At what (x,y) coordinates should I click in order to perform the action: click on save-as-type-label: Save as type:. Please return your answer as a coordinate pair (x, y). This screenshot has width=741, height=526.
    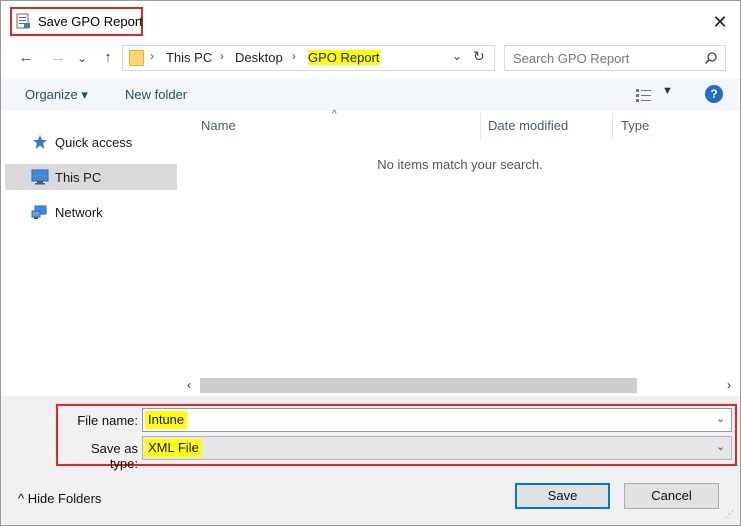
    Looking at the image, I should click on (114, 456).